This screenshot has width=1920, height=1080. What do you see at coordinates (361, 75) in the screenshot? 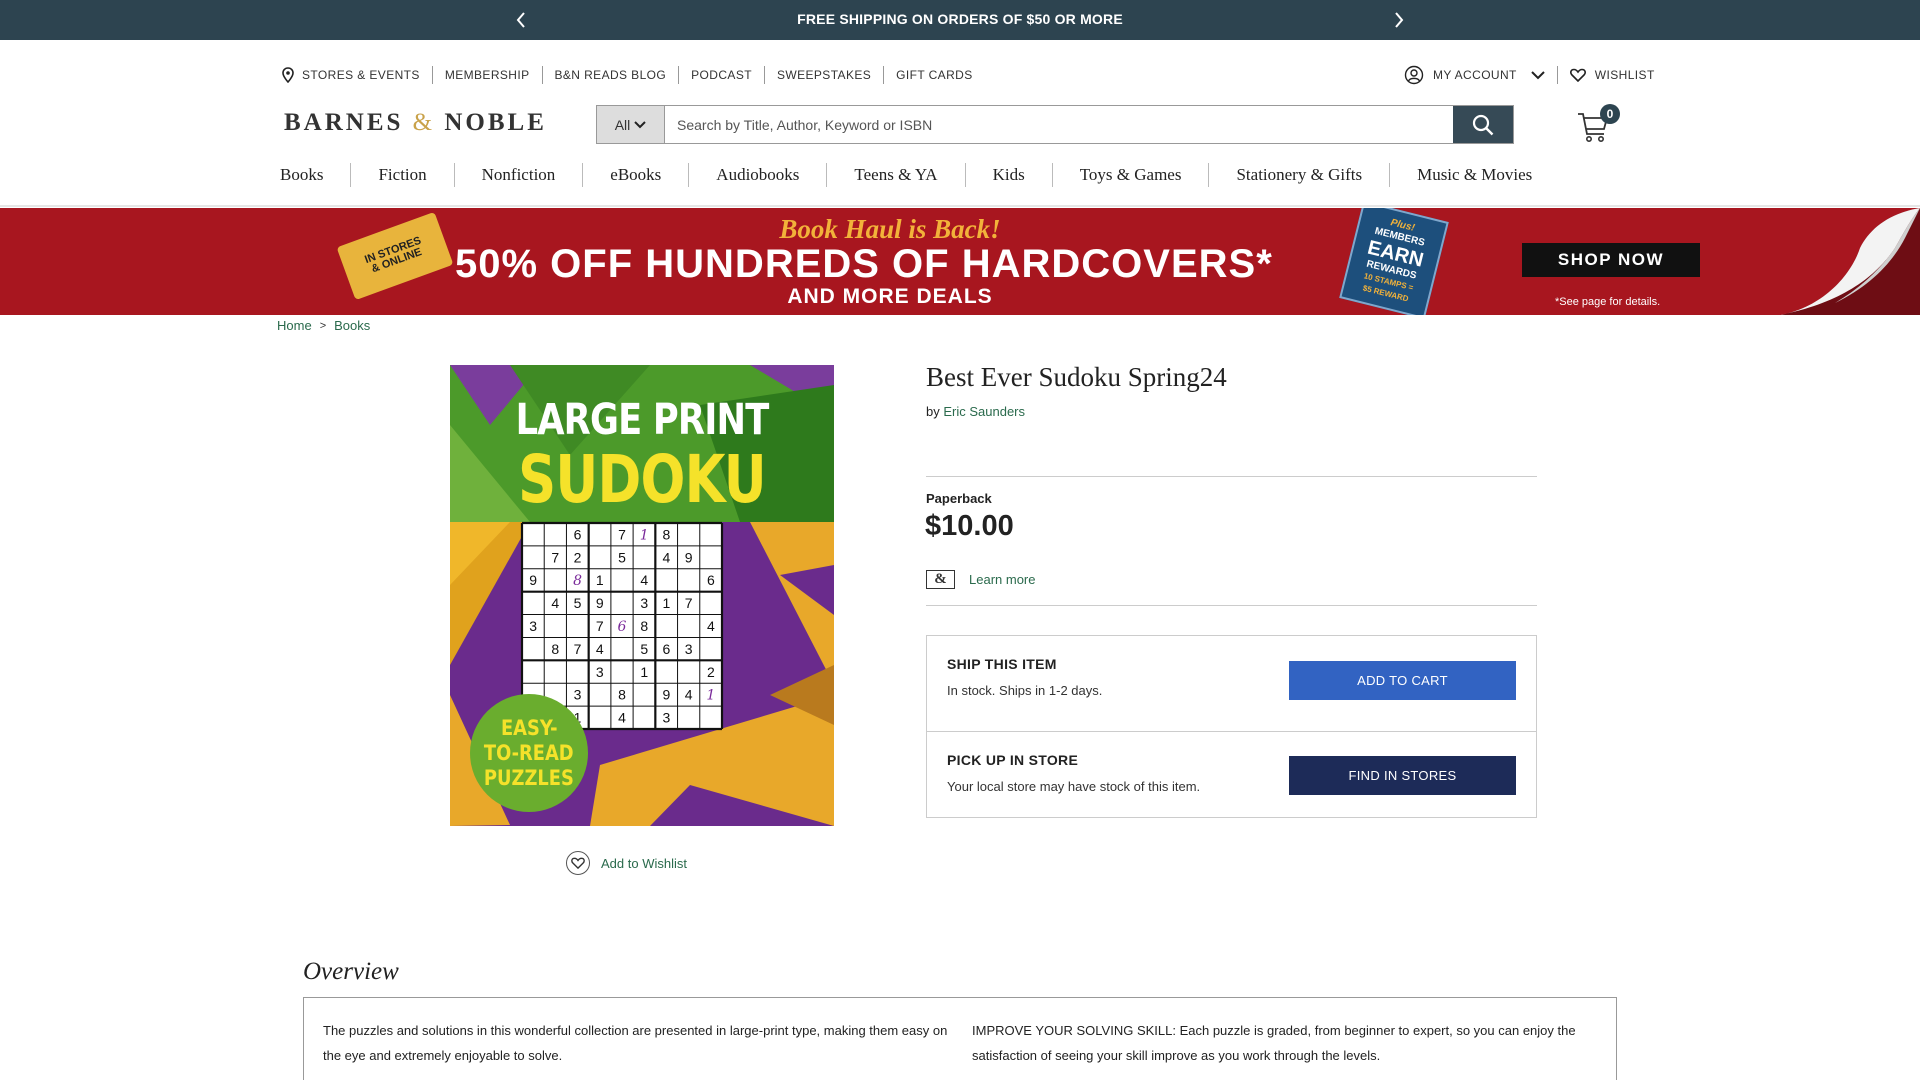
I see `utility-label: STORES & EVENTS` at bounding box center [361, 75].